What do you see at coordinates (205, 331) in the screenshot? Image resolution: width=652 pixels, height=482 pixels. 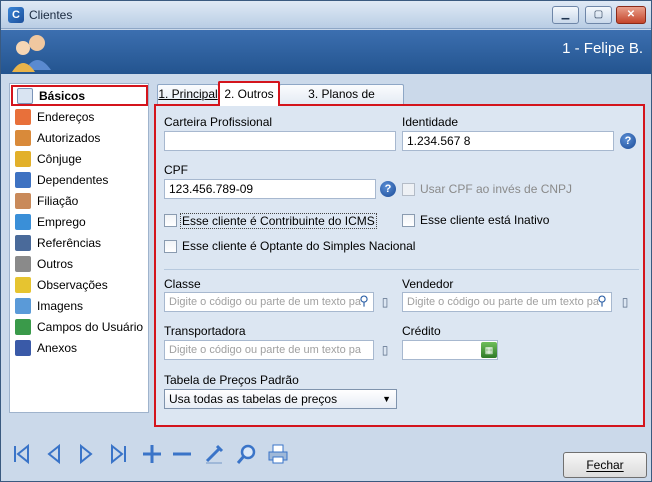 I see `transportadora-label: Transportadora` at bounding box center [205, 331].